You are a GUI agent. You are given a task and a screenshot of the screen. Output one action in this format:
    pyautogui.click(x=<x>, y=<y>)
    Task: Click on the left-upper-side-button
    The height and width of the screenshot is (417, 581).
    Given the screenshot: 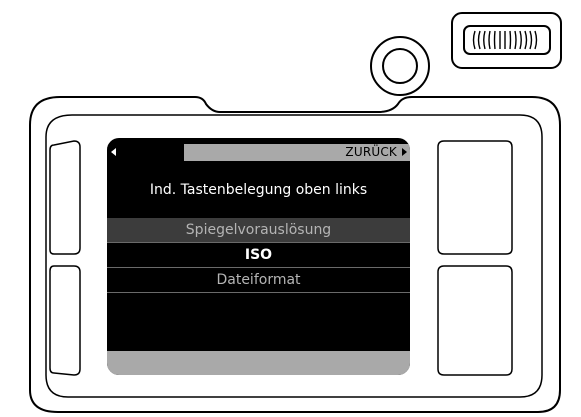 What is the action you would take?
    pyautogui.click(x=65, y=197)
    